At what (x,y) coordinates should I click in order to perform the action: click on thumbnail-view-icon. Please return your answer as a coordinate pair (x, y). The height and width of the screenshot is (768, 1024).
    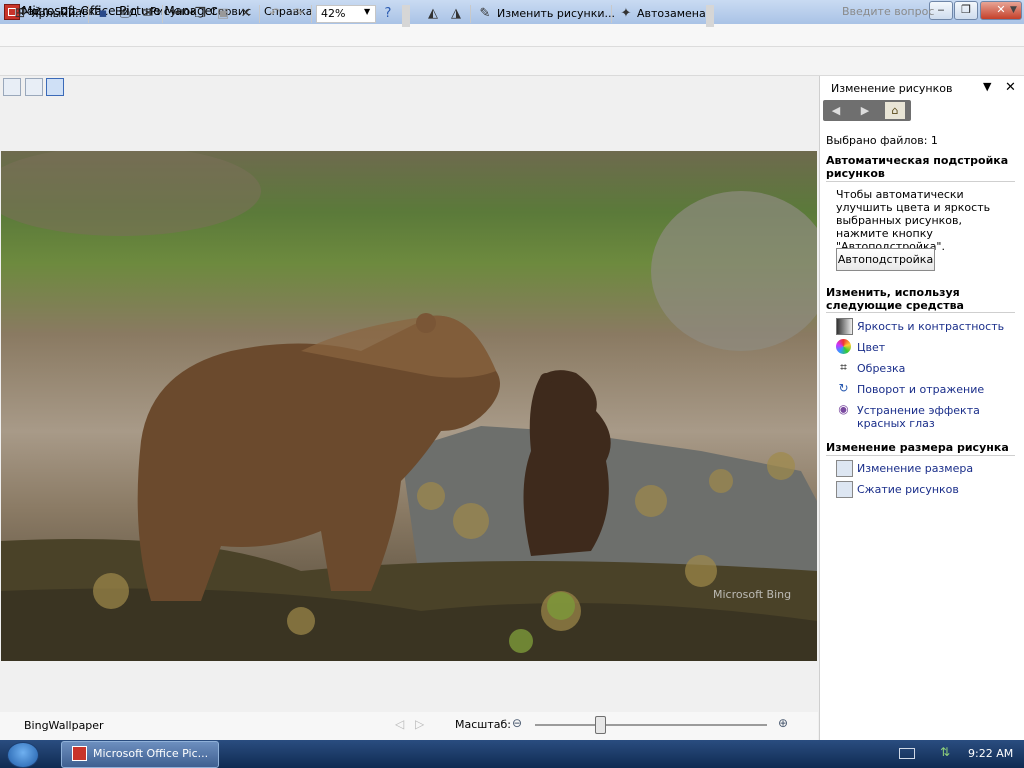
    Looking at the image, I should click on (12, 87).